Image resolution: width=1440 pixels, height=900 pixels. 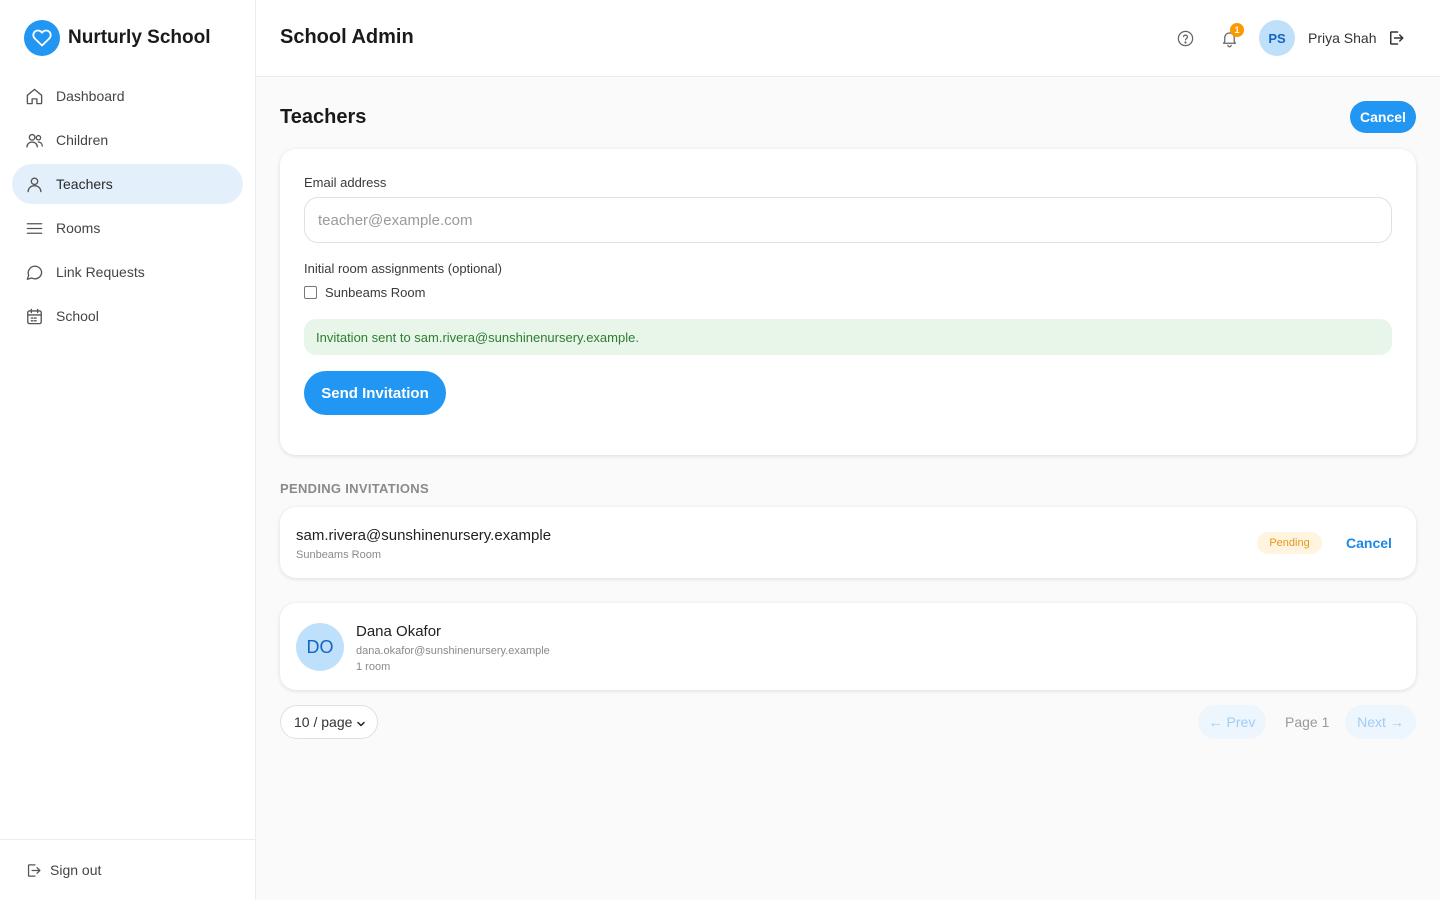 I want to click on brand: Nurturly School, so click(x=117, y=38).